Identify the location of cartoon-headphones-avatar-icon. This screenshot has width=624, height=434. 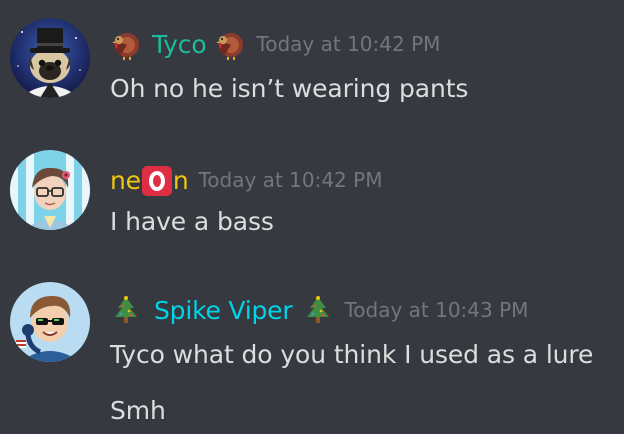
(50, 322).